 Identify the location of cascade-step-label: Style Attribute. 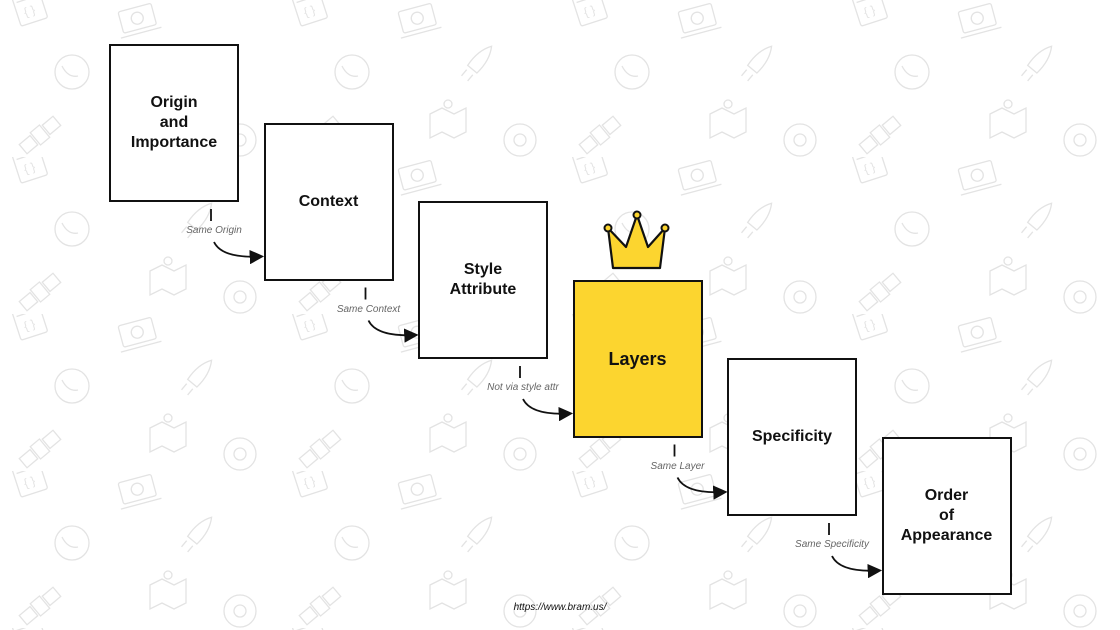
(483, 279).